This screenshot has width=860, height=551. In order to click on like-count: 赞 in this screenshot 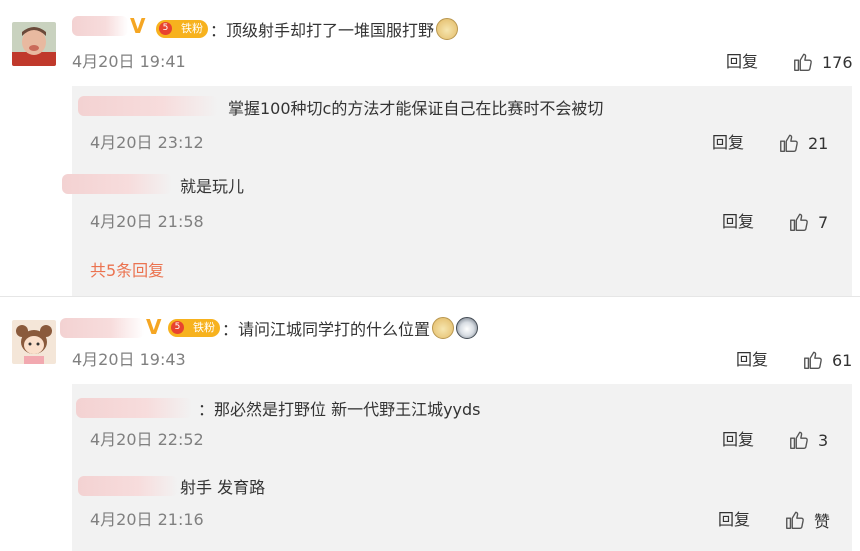, I will do `click(822, 521)`.